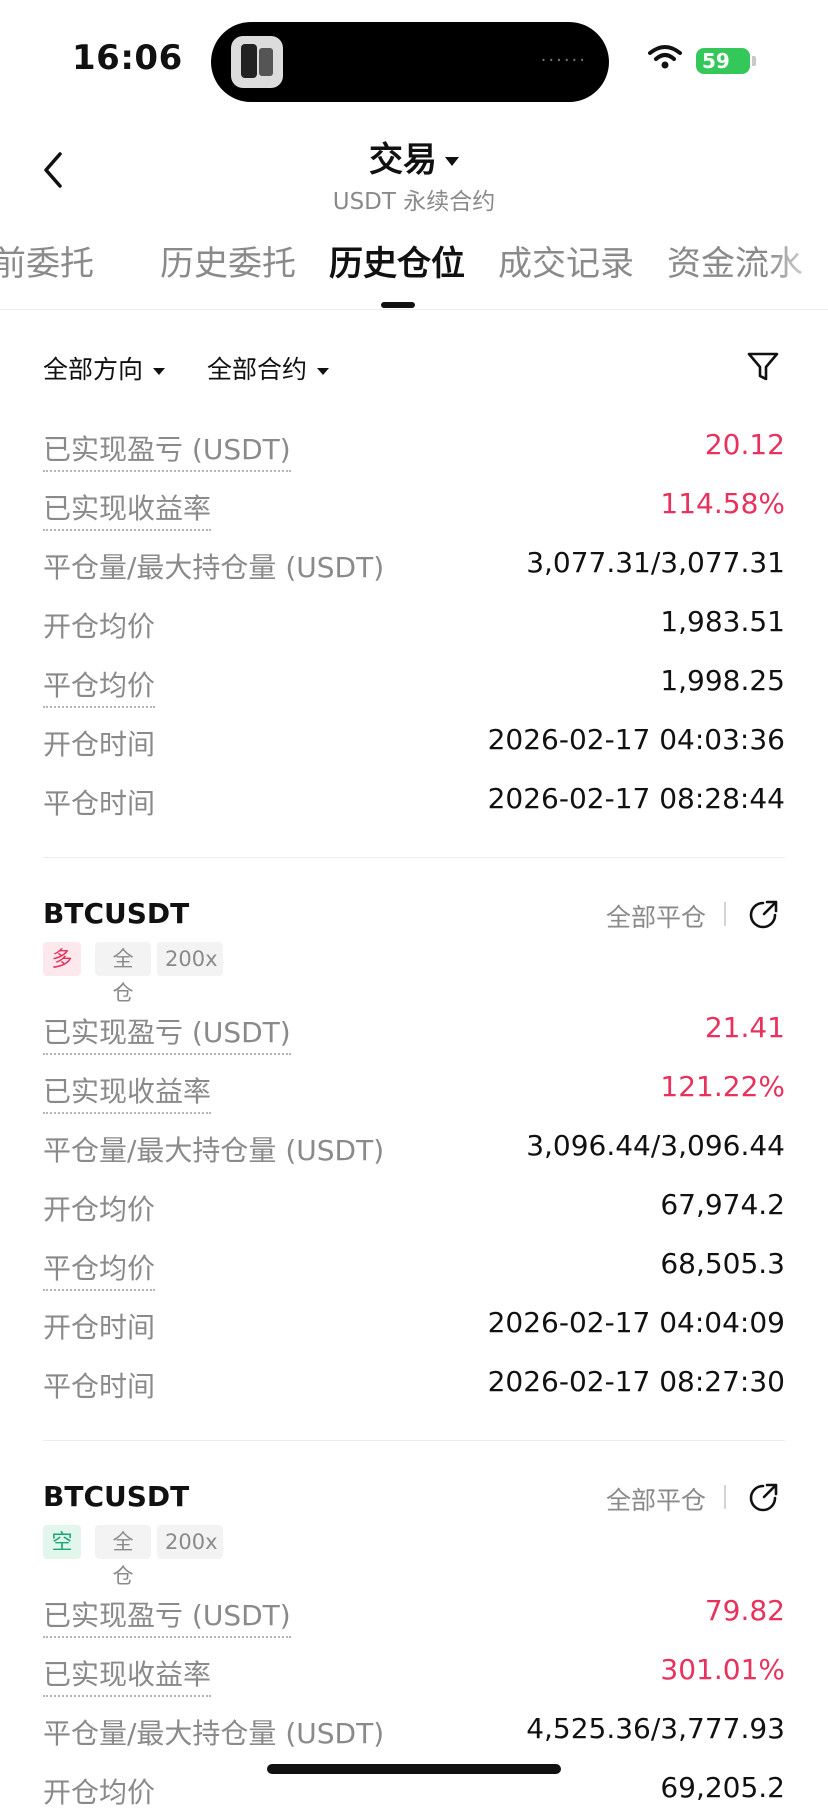 This screenshot has width=828, height=1815. What do you see at coordinates (636, 1322) in the screenshot?
I see `open-time-value: 2026-02-17 04:04:09` at bounding box center [636, 1322].